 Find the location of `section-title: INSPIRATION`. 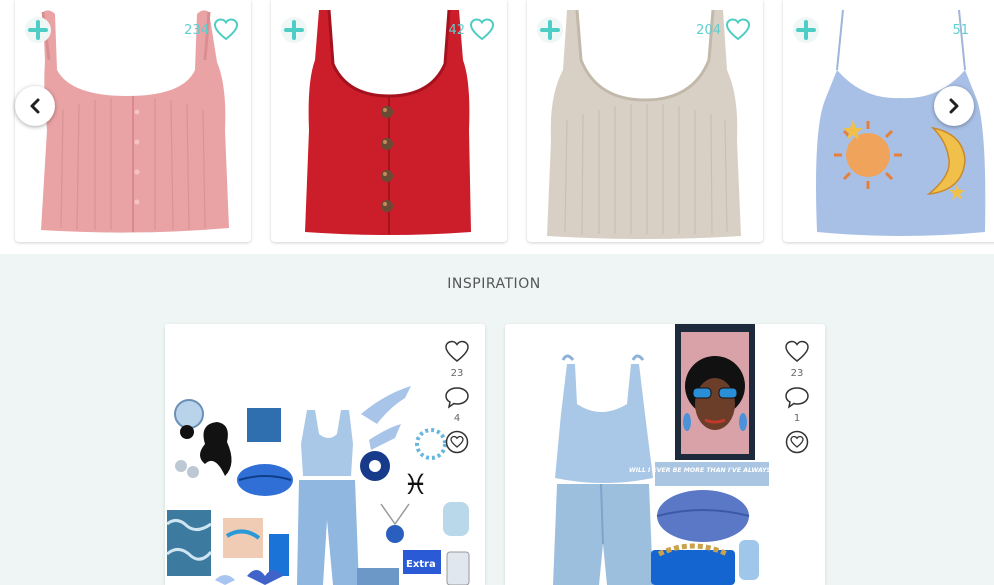

section-title: INSPIRATION is located at coordinates (494, 284).